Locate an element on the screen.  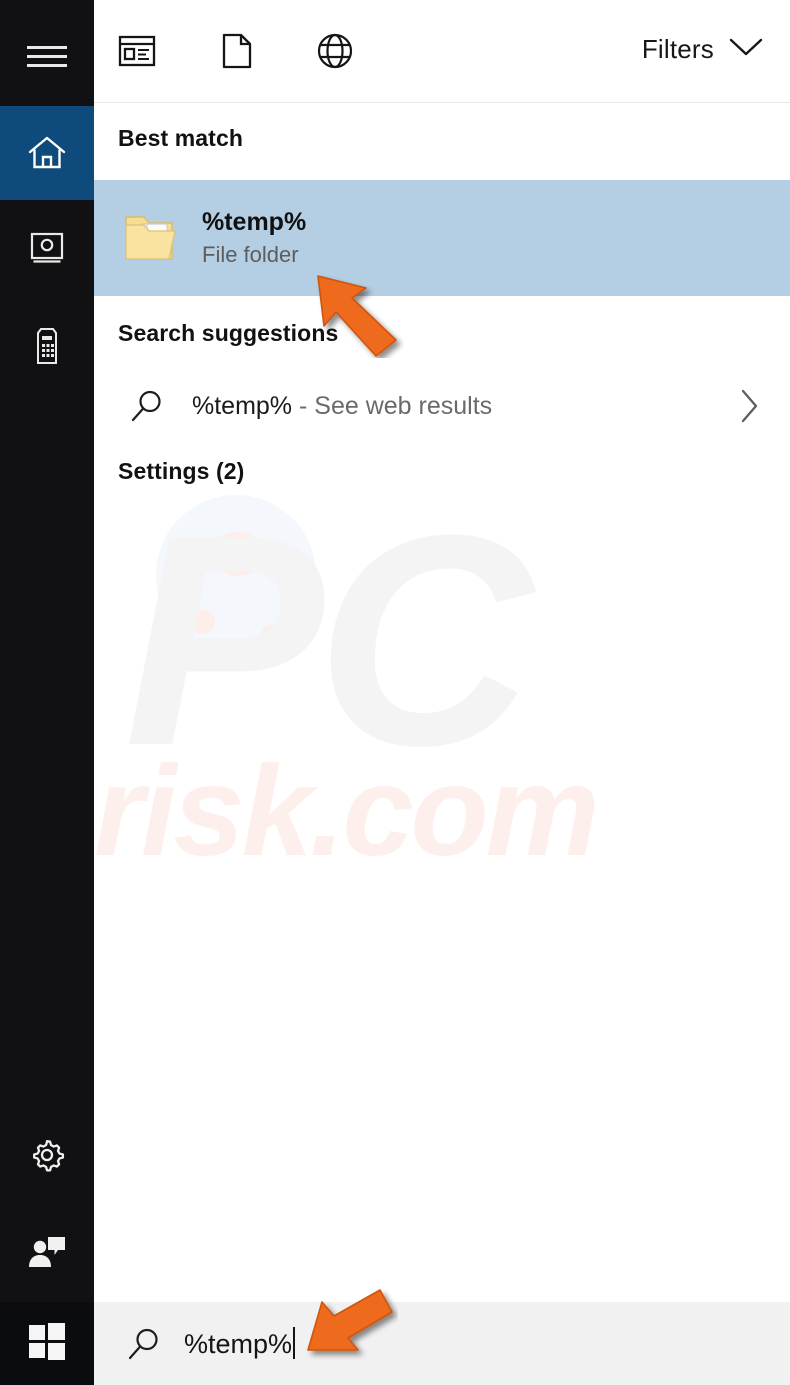
apps-filter-button is located at coordinates (137, 53).